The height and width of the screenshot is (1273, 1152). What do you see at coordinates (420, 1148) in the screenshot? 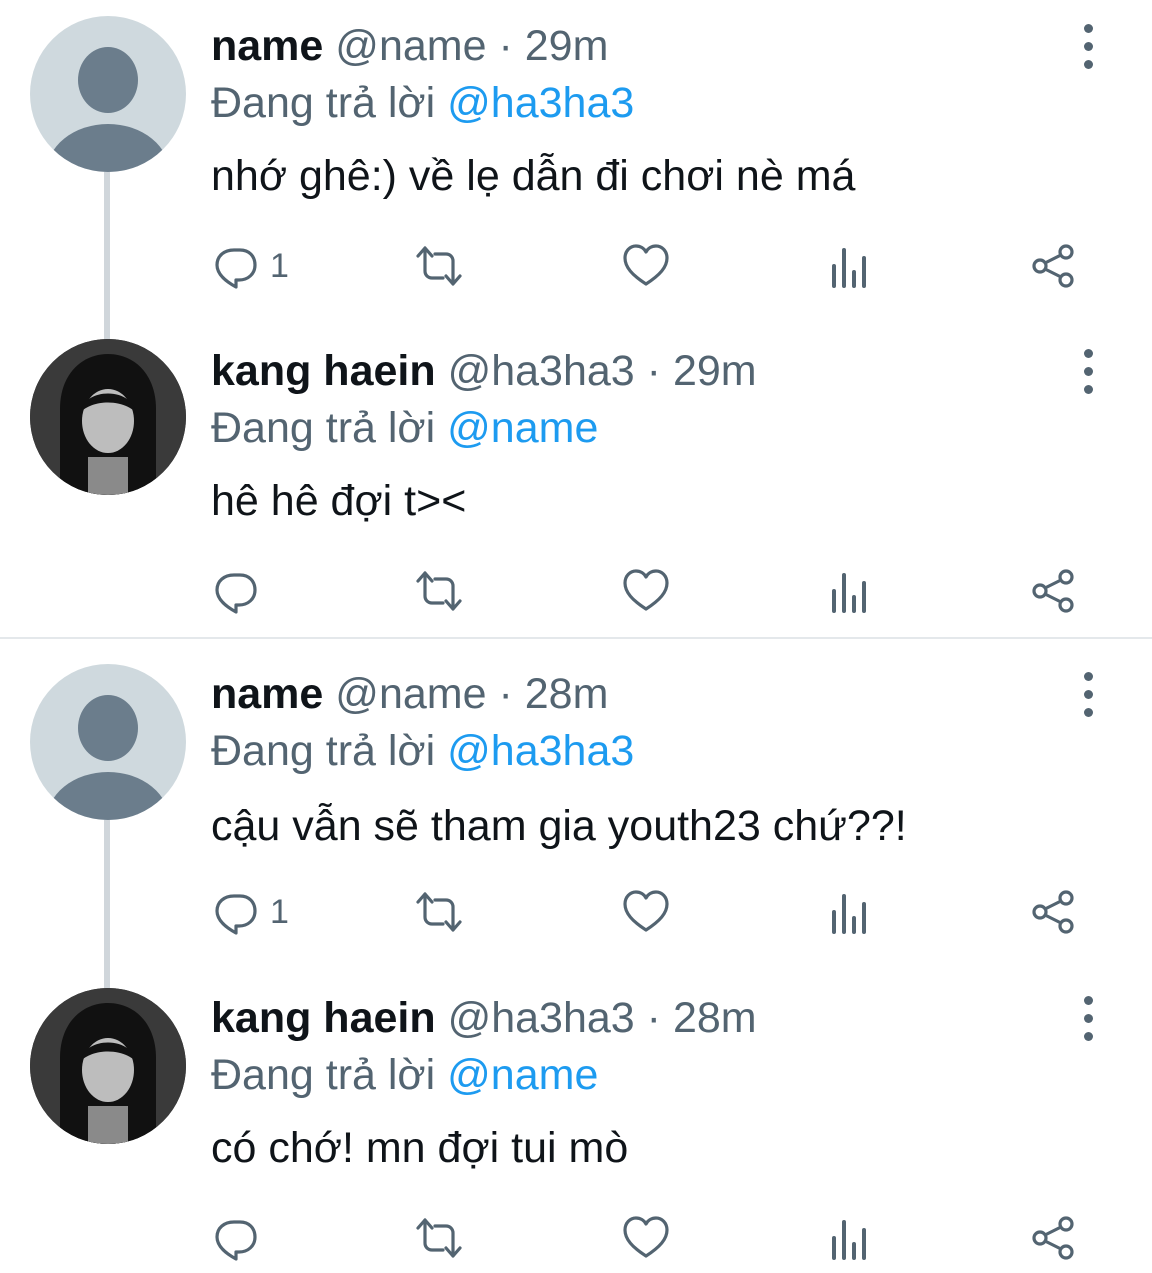
I see `tweet-text: có chớ! mn đợi tui mò` at bounding box center [420, 1148].